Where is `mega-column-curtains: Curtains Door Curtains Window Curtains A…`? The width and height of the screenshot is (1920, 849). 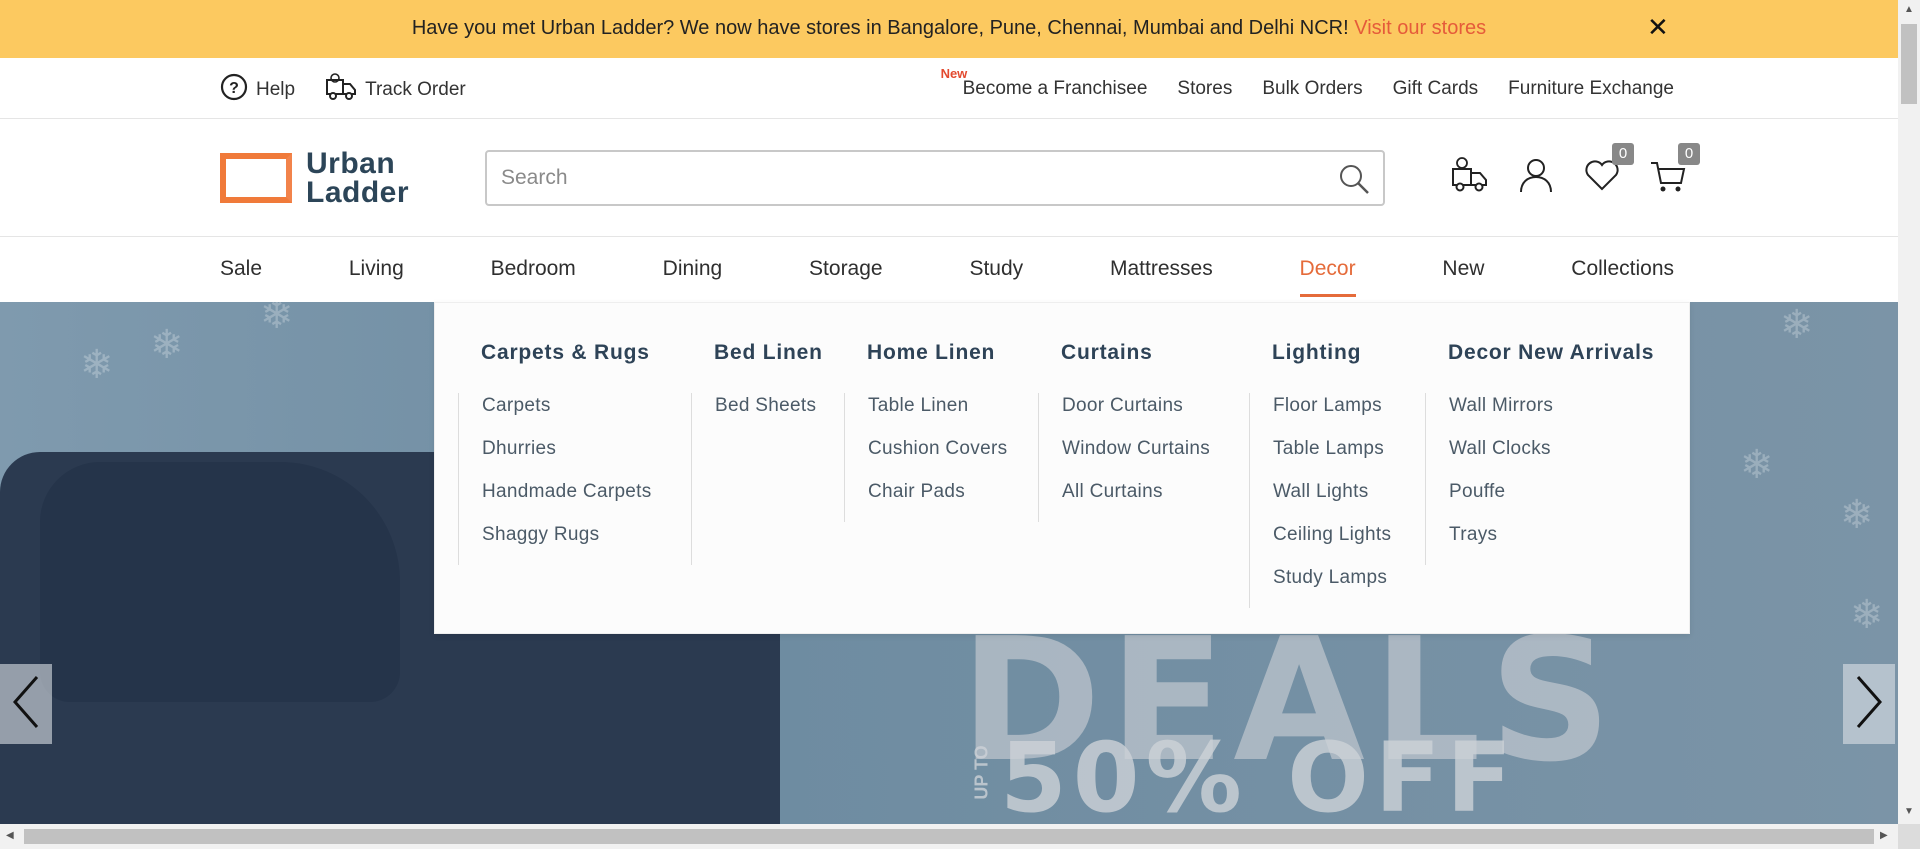 mega-column-curtains: Curtains Door Curtains Window Curtains A… is located at coordinates (1124, 431).